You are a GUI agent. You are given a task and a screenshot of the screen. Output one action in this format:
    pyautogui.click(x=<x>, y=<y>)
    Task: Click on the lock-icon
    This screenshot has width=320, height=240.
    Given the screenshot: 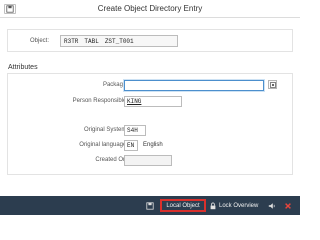 What is the action you would take?
    pyautogui.click(x=213, y=205)
    